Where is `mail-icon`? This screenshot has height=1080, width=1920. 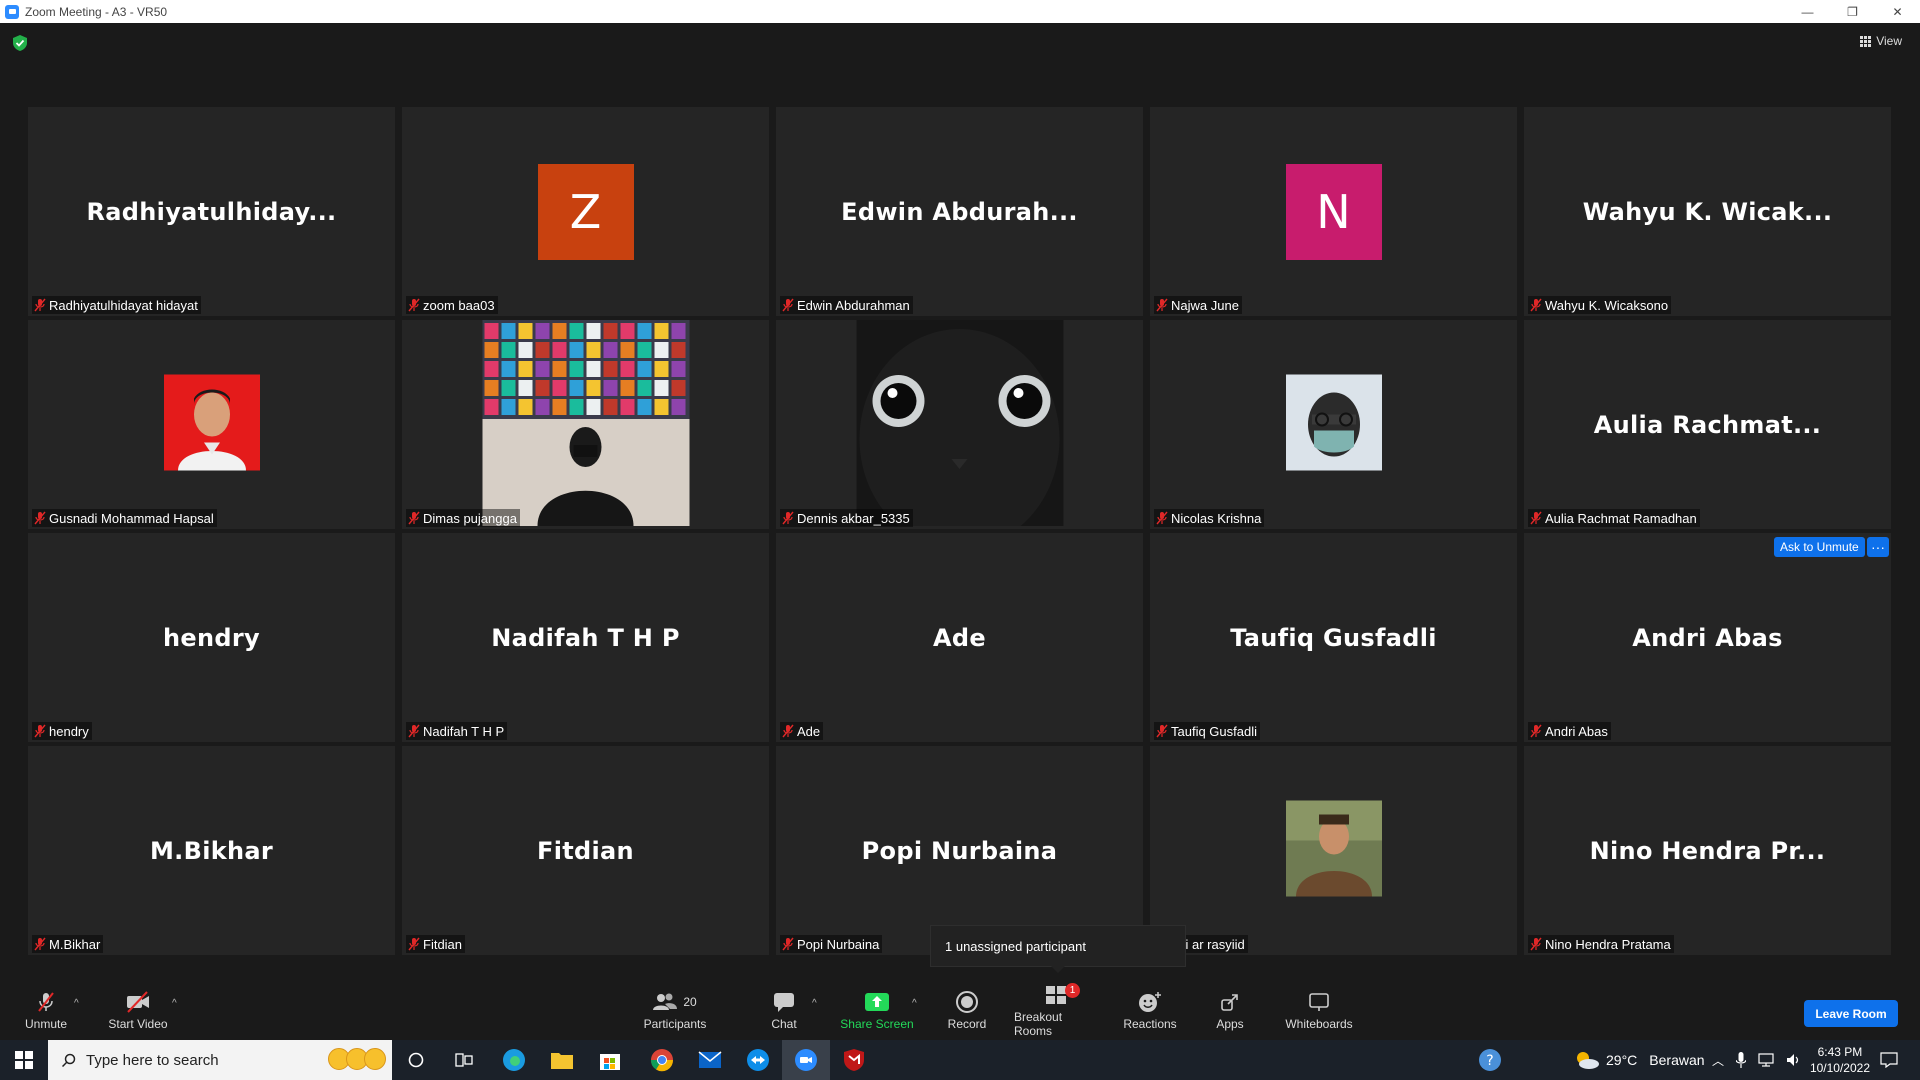 mail-icon is located at coordinates (710, 1060).